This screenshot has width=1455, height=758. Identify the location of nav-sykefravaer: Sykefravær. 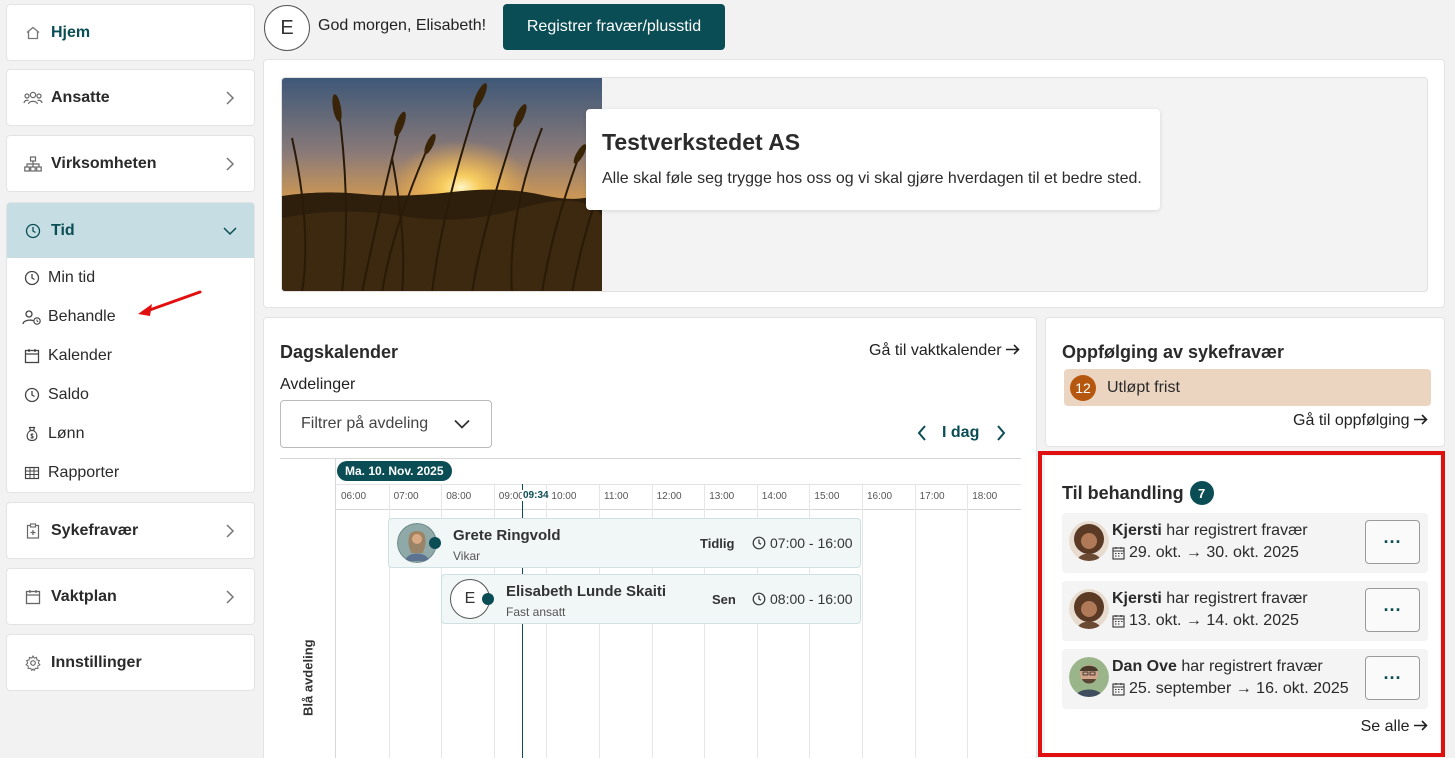
(130, 530).